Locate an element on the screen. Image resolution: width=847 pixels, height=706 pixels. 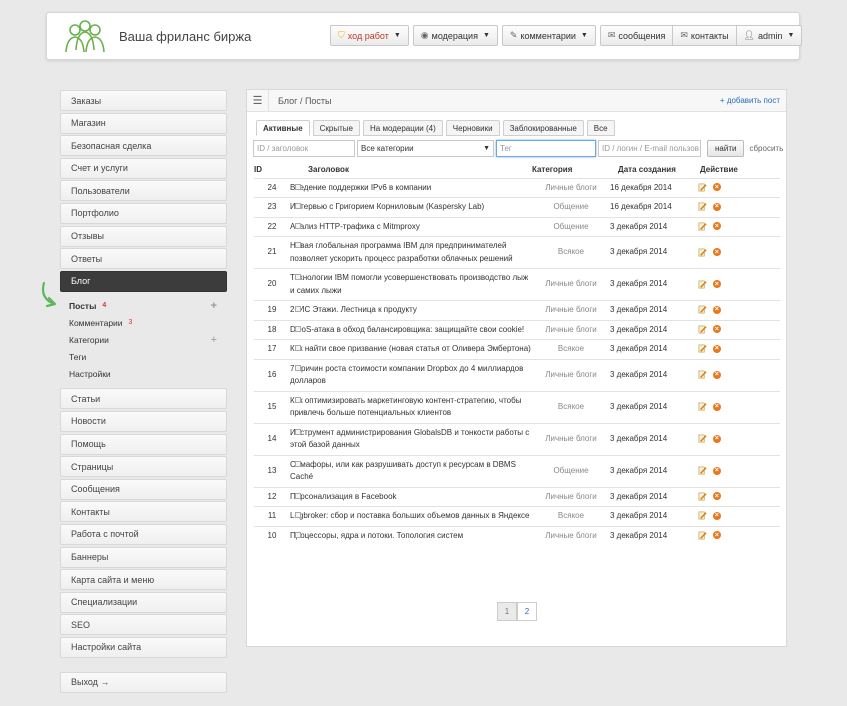
page-1-button: 1 is located at coordinates (507, 611).